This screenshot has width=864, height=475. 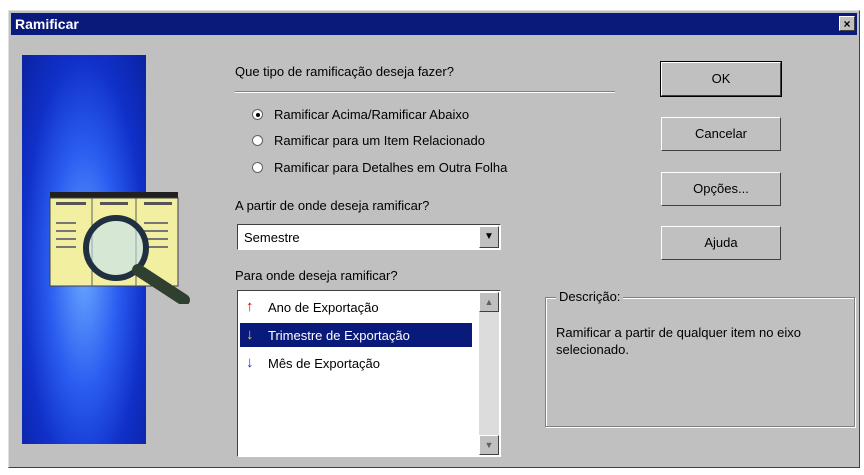 What do you see at coordinates (721, 243) in the screenshot?
I see `help-button: Ajuda` at bounding box center [721, 243].